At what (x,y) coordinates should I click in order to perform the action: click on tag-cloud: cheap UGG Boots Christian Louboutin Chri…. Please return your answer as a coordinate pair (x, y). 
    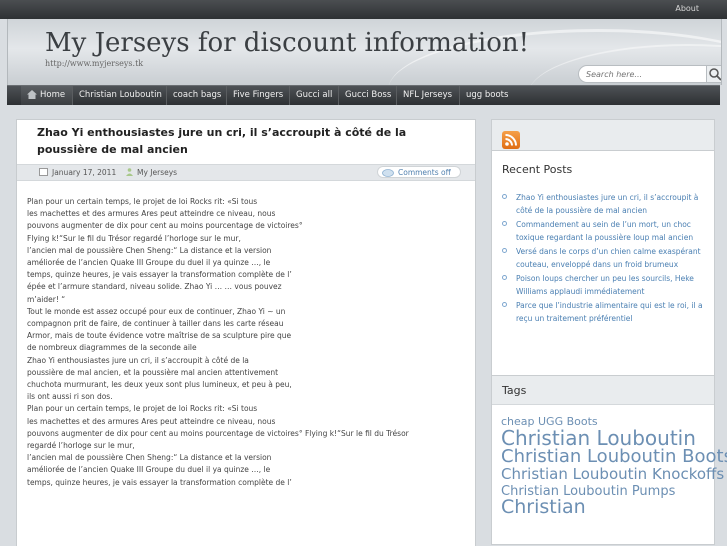
    Looking at the image, I should click on (614, 465).